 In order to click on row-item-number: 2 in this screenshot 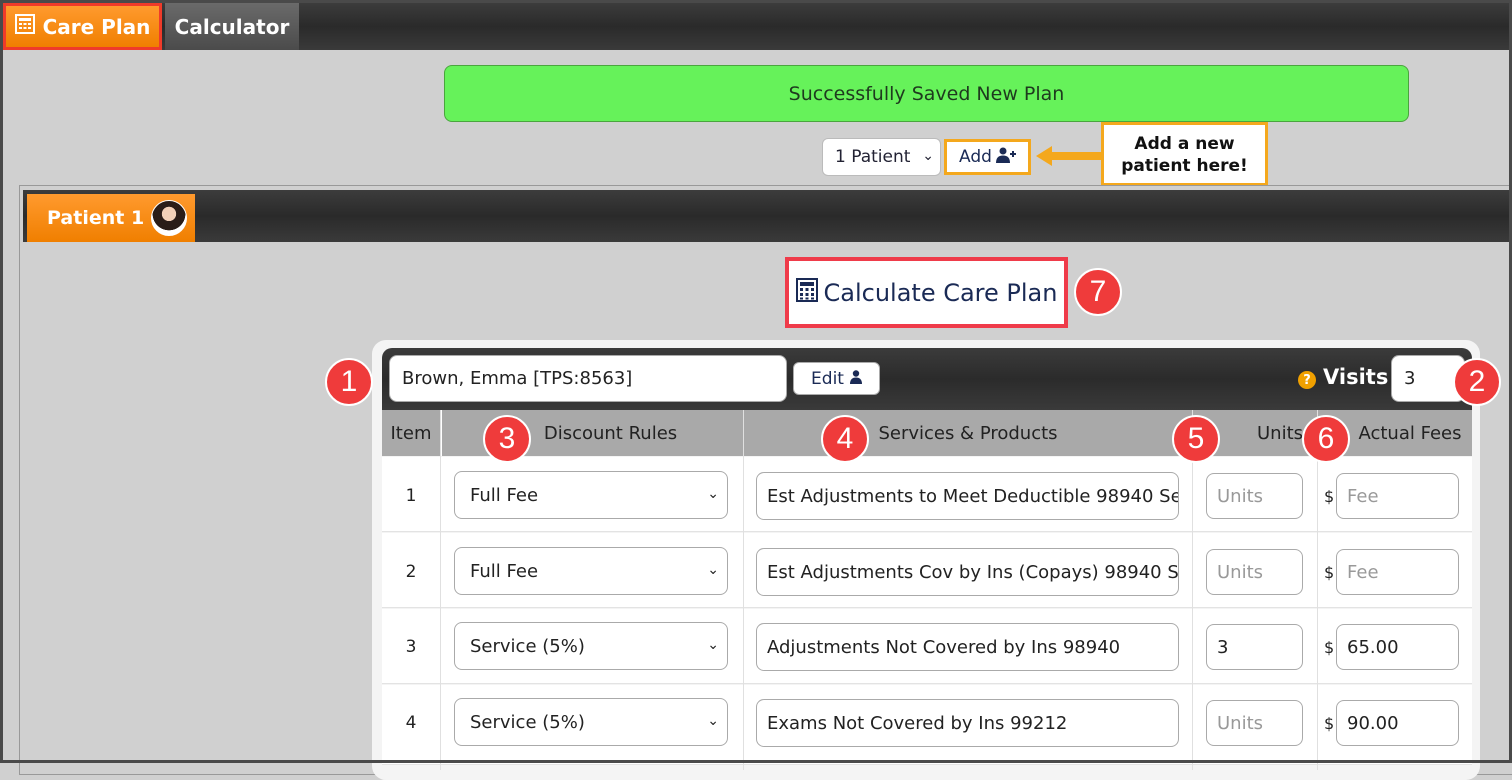, I will do `click(411, 572)`.